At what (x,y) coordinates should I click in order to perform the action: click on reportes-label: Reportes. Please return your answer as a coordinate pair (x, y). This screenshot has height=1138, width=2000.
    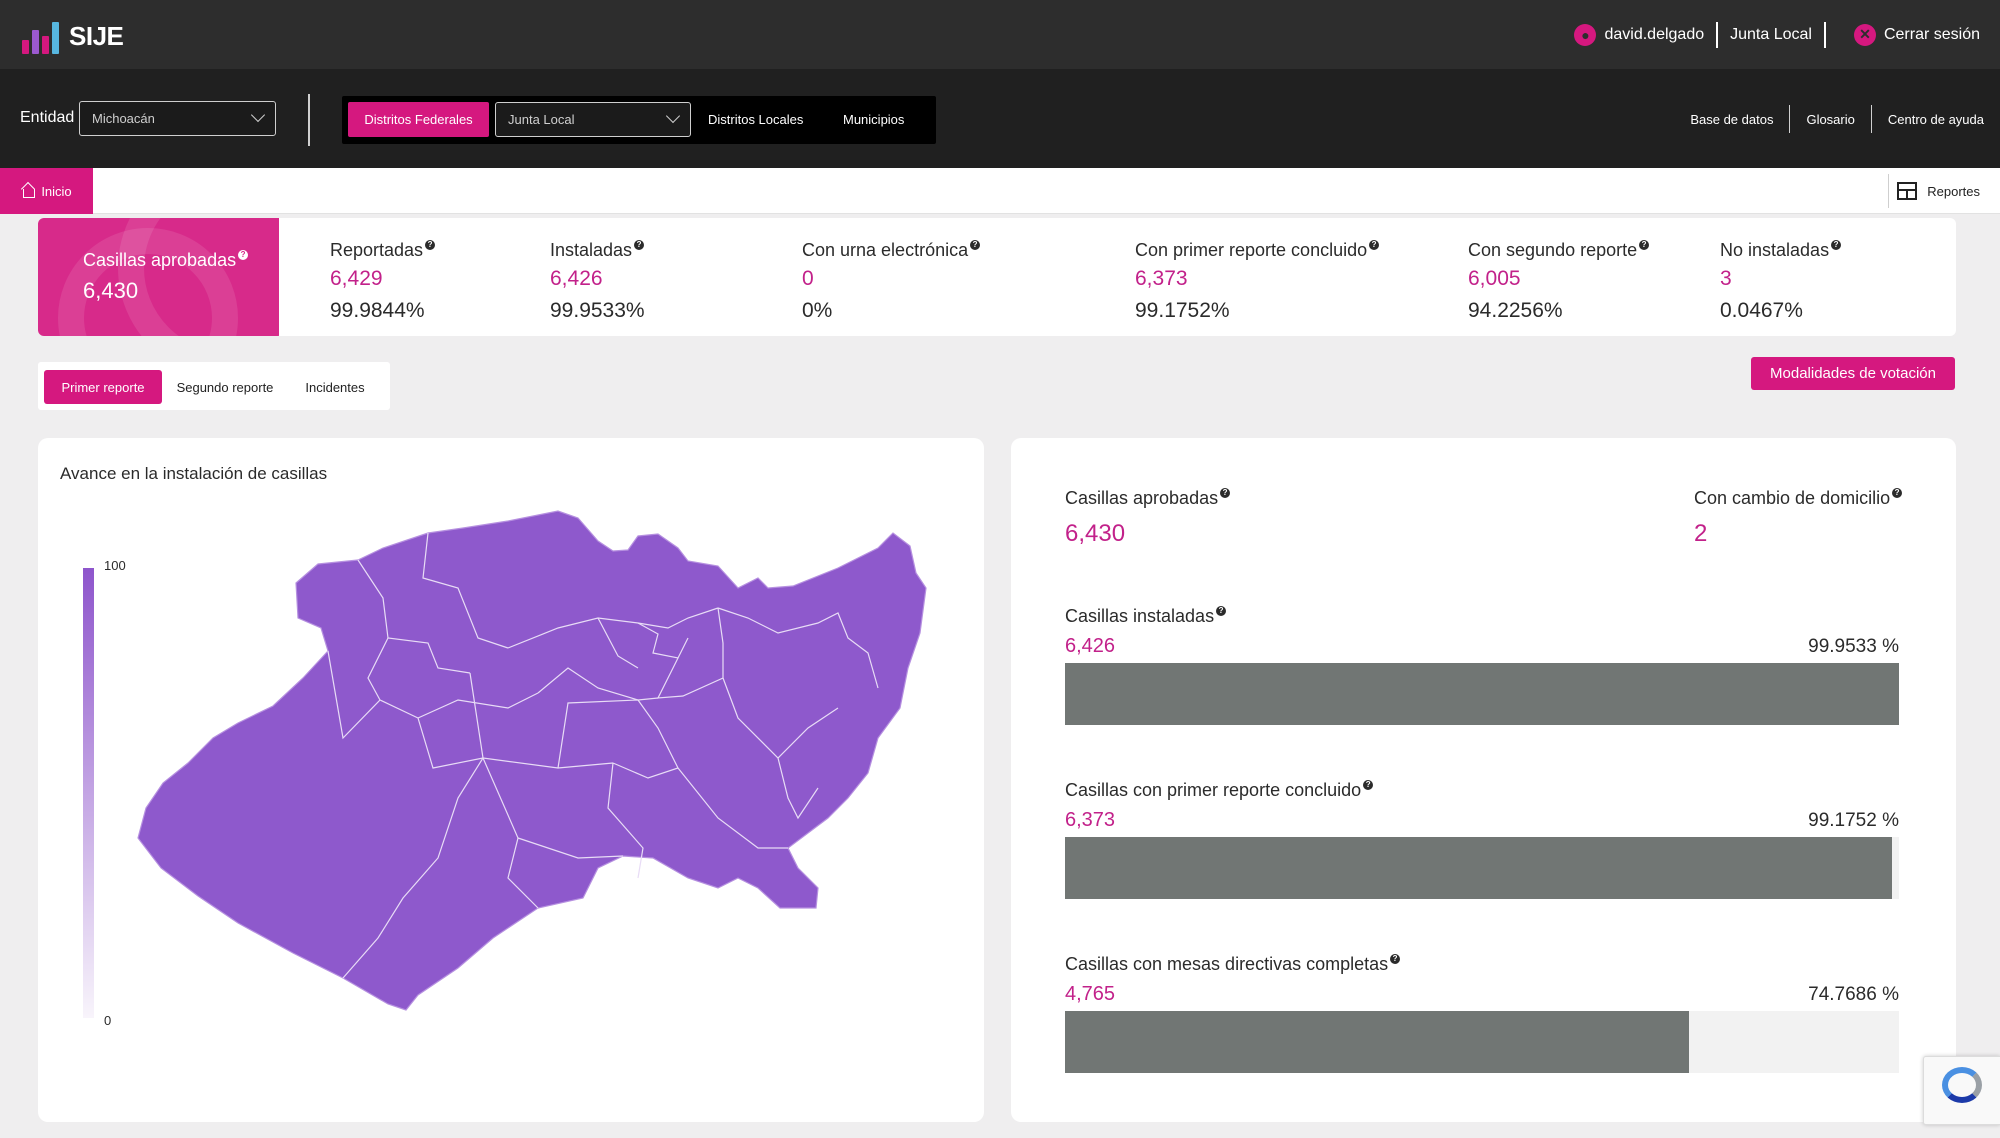
    Looking at the image, I should click on (1953, 191).